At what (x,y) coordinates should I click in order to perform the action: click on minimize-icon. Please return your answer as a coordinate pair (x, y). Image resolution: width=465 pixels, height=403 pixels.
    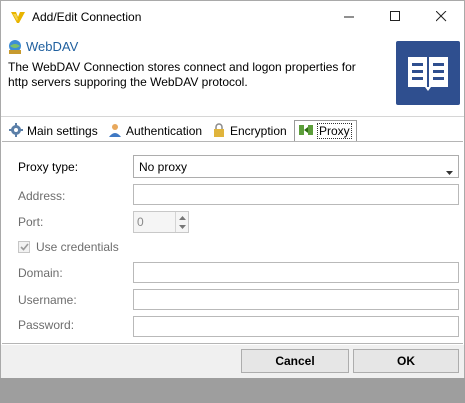
    Looking at the image, I should click on (349, 16).